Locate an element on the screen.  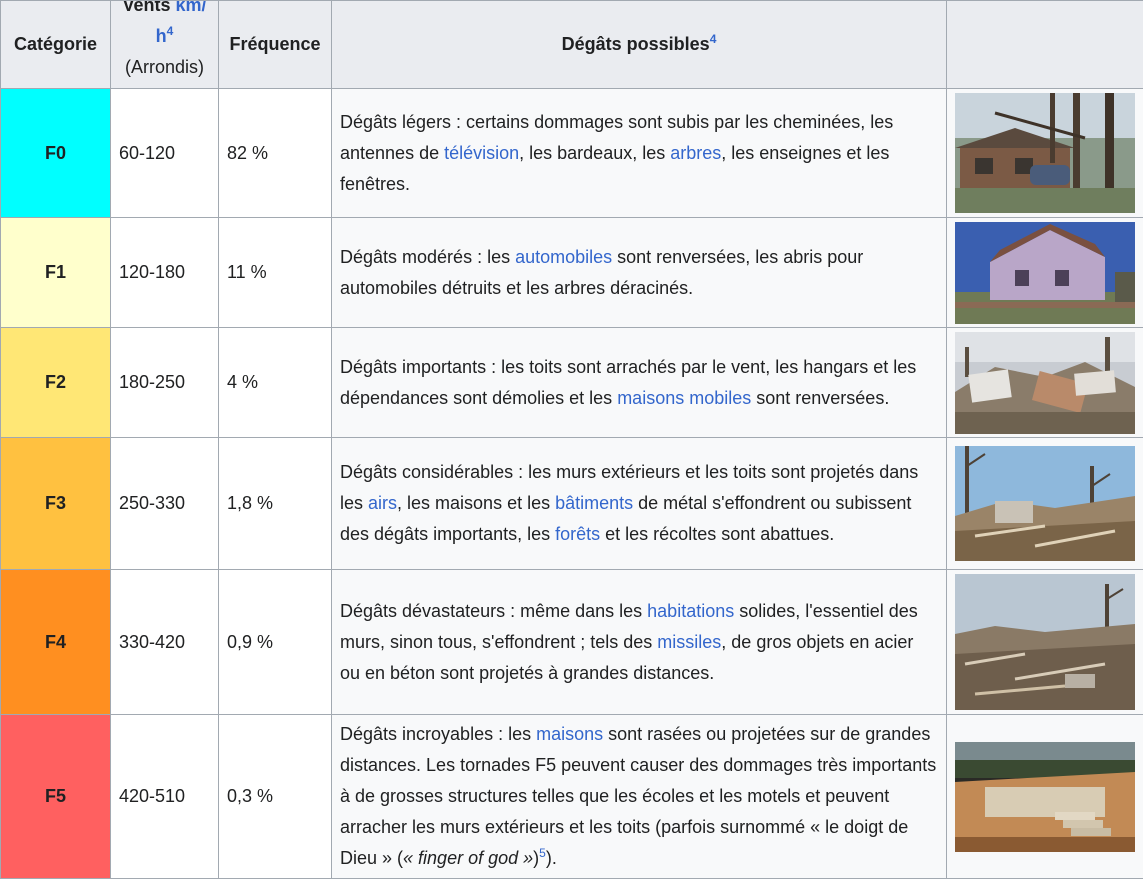
damage-photo-f2 is located at coordinates (1045, 382).